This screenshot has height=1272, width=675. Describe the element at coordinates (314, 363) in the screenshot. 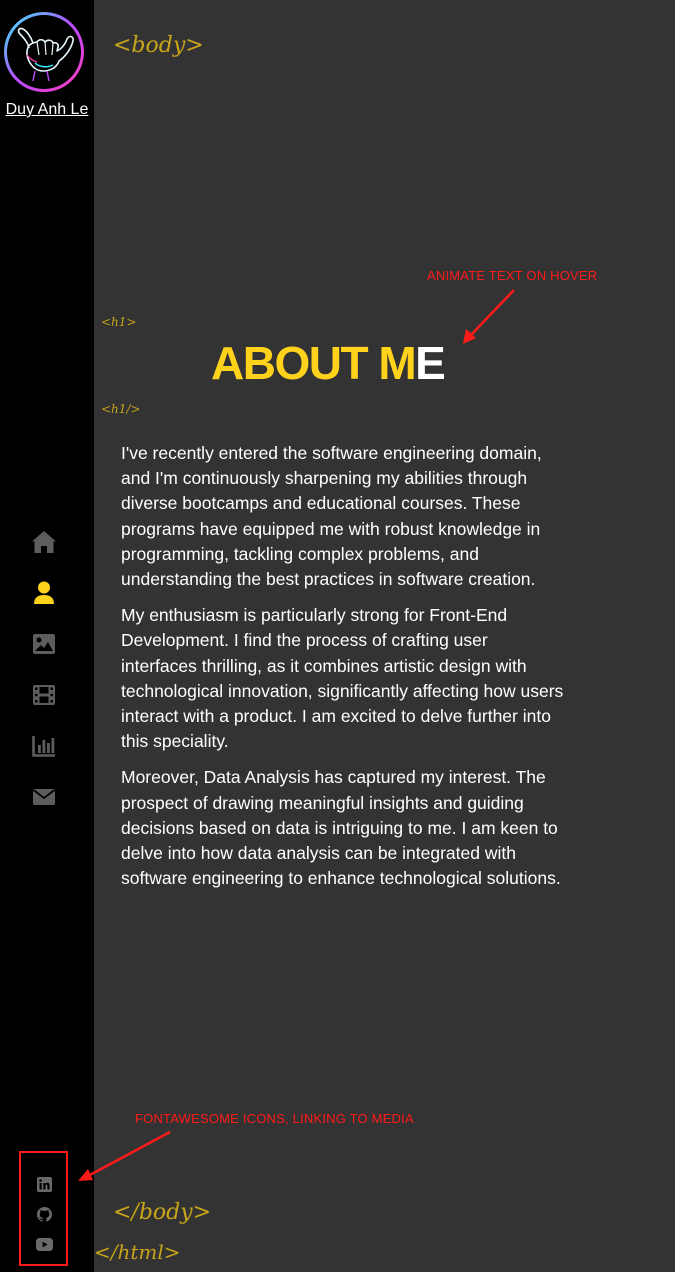

I see `page-title-main: ABOUT M` at that location.